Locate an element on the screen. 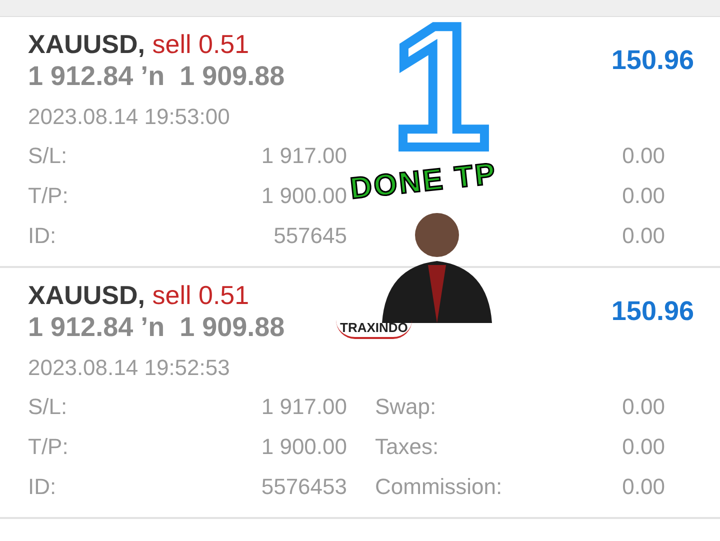 This screenshot has height=541, width=720. trade-time: 2023.08.14 19:52:53 is located at coordinates (129, 368).